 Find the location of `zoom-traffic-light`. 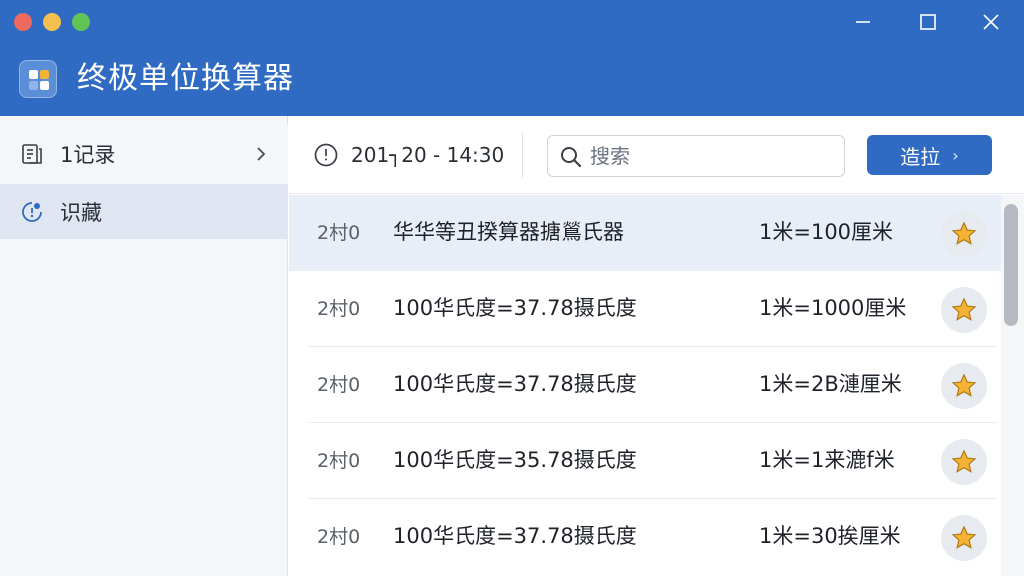

zoom-traffic-light is located at coordinates (81, 22).